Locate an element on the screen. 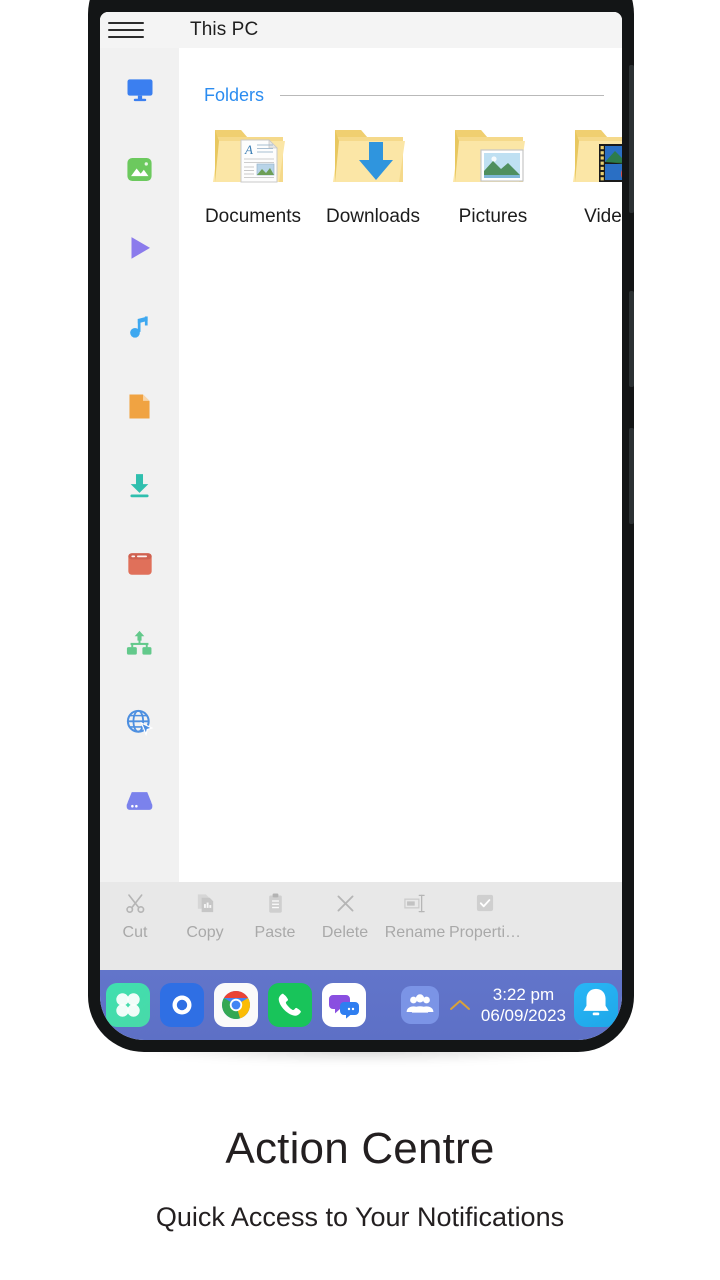  folder-item-downloads: Downloads is located at coordinates (373, 173).